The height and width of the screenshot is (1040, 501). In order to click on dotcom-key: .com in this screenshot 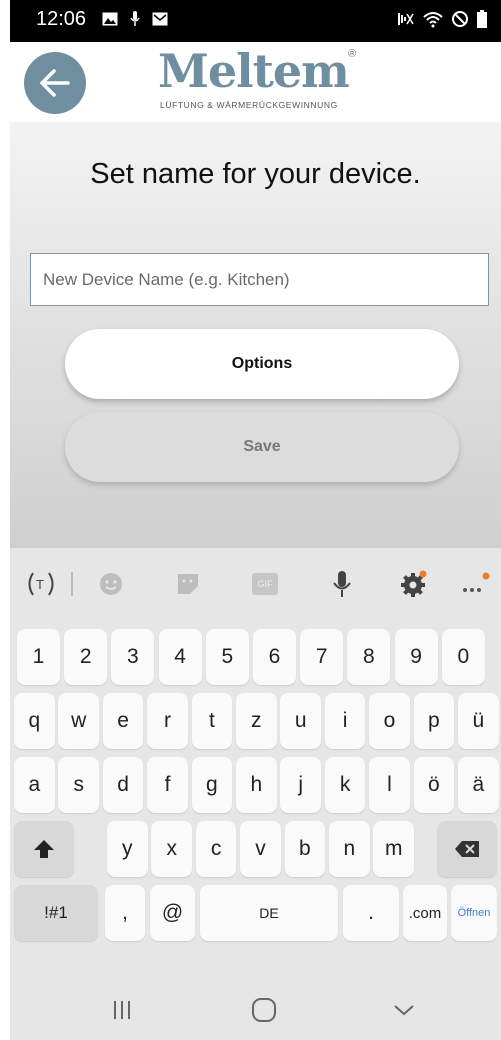, I will do `click(425, 913)`.